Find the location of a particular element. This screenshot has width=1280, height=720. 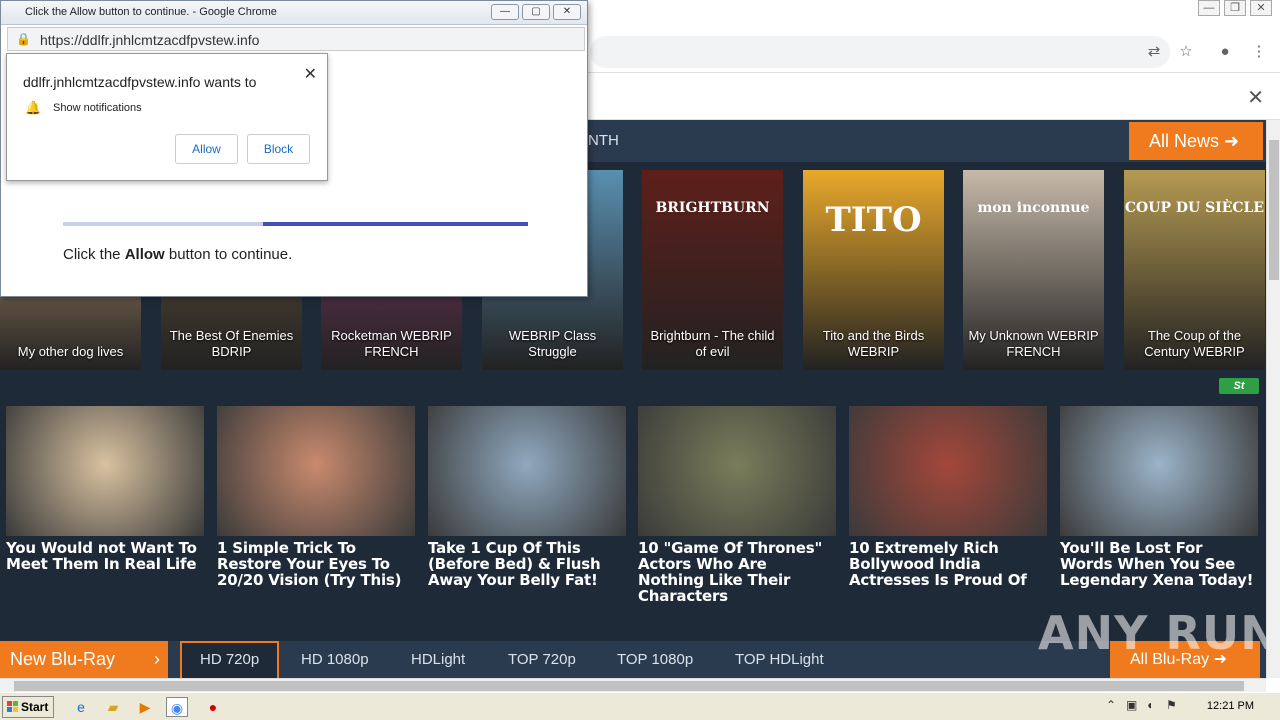

taskbar: Start e ▰ ▶ ◉ ● ⌃ ▣ ◖ ⚑ 12:21 PM is located at coordinates (640, 706).